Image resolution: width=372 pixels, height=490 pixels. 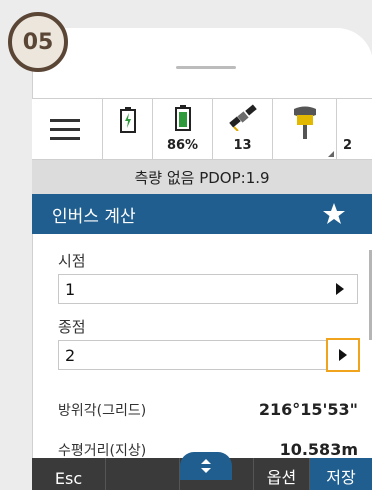 What do you see at coordinates (202, 177) in the screenshot?
I see `survey-info-bar: 측량 없음 PDOP:1.9` at bounding box center [202, 177].